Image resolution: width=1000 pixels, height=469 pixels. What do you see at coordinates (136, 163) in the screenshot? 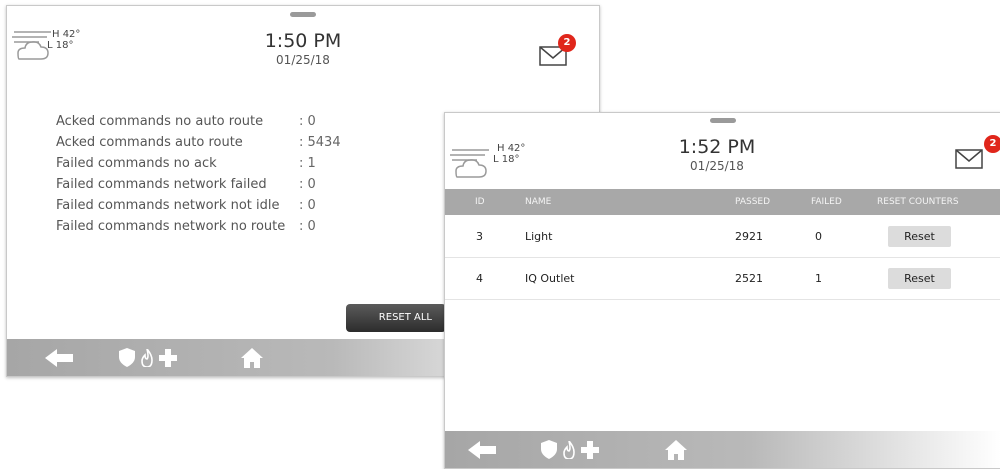
I see `stat-label: Failed commands no ack` at bounding box center [136, 163].